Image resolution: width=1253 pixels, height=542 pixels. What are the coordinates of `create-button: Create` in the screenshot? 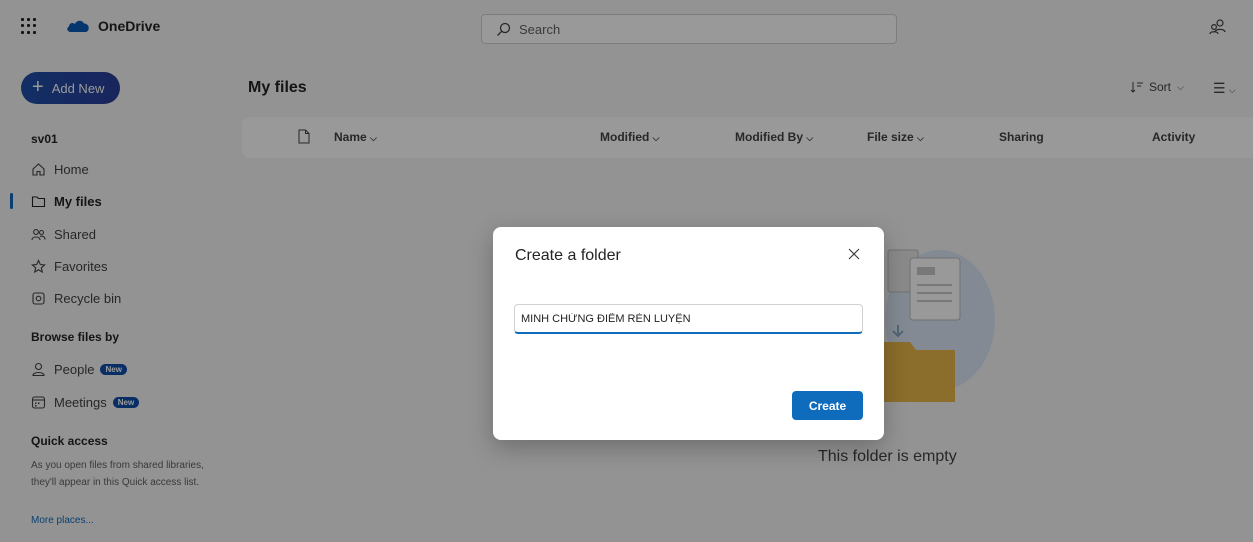 It's located at (827, 405).